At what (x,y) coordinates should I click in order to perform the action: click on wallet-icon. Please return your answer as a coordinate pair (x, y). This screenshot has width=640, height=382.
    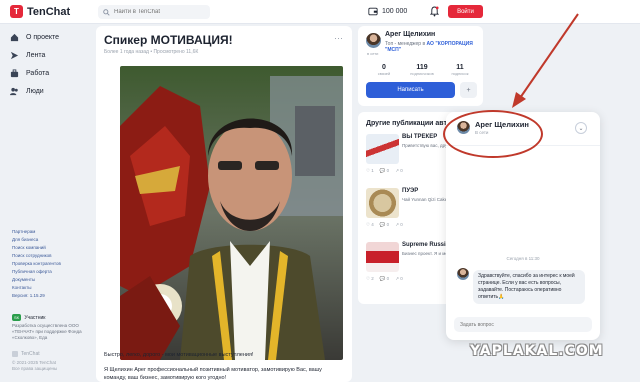
    Looking at the image, I should click on (373, 11).